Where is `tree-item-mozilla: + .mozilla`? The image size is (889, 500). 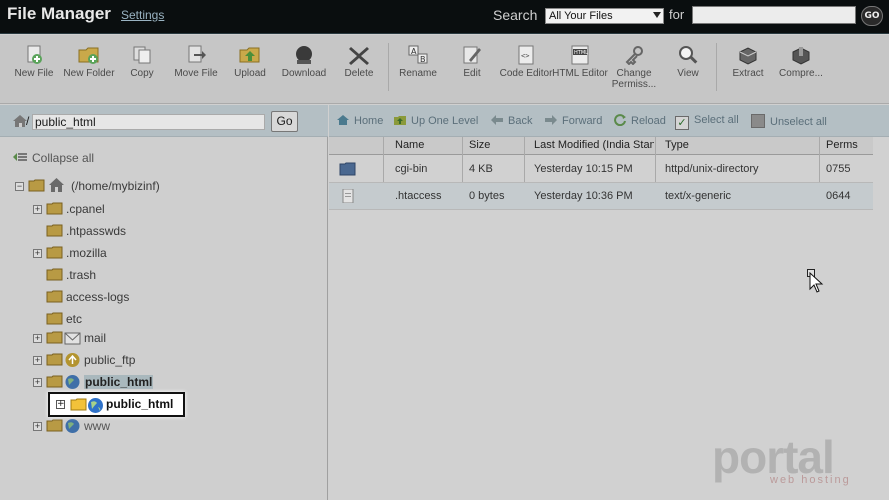 tree-item-mozilla: + .mozilla is located at coordinates (133, 255).